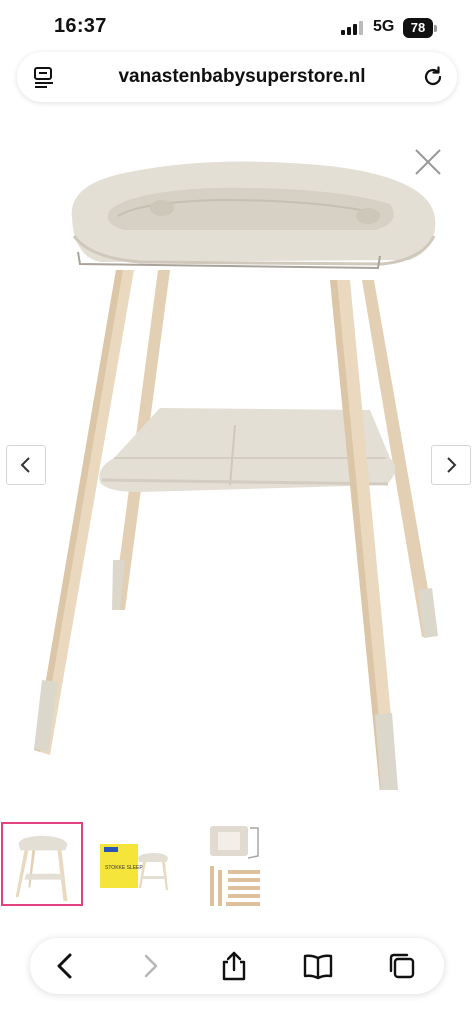  I want to click on reload-icon, so click(433, 77).